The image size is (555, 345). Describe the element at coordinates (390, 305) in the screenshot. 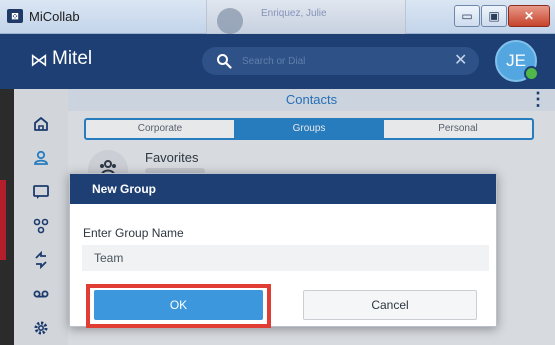

I see `cancel-button: Cancel` at that location.